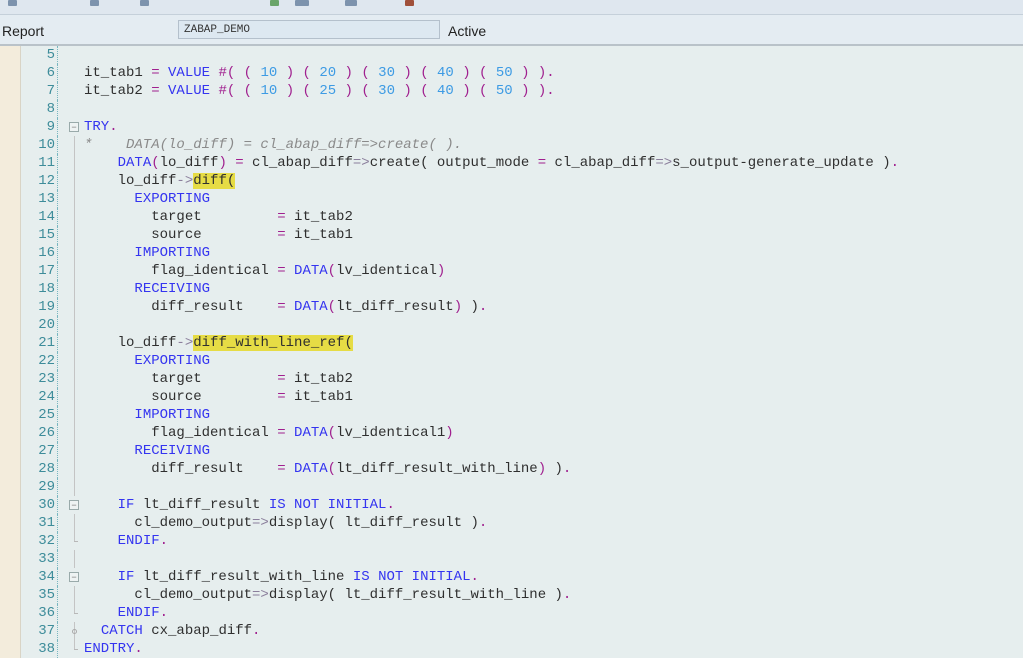 The height and width of the screenshot is (658, 1023). Describe the element at coordinates (522, 343) in the screenshot. I see `code-line: 21 lo_diff->diff_with_line_ref(` at that location.